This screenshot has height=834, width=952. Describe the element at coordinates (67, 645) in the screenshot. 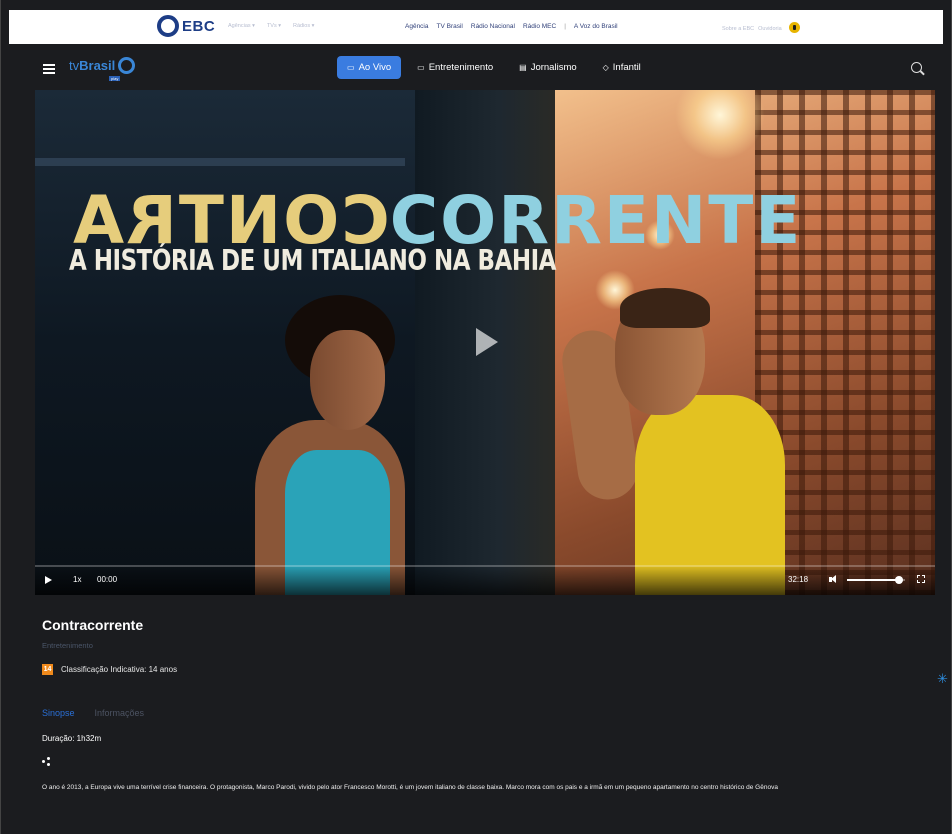

I see `program-category: Entretenimento` at that location.